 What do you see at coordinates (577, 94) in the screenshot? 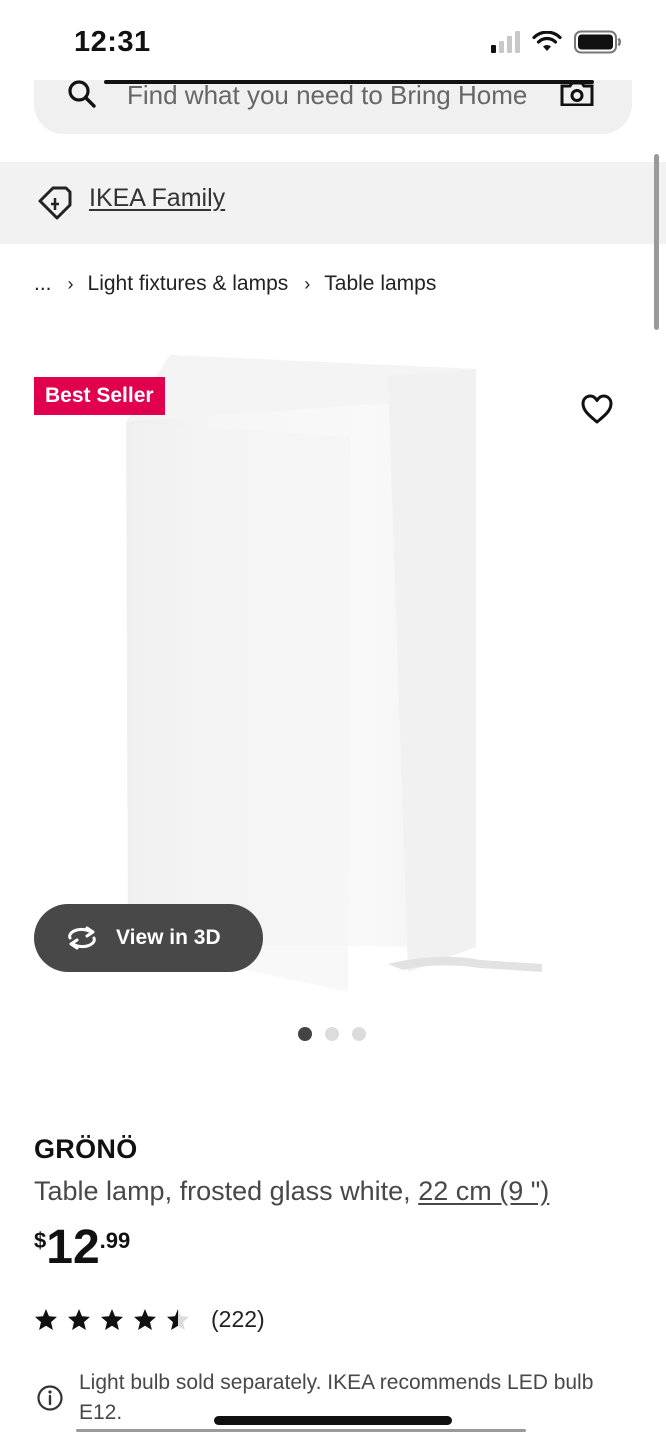
I see `camera-icon` at bounding box center [577, 94].